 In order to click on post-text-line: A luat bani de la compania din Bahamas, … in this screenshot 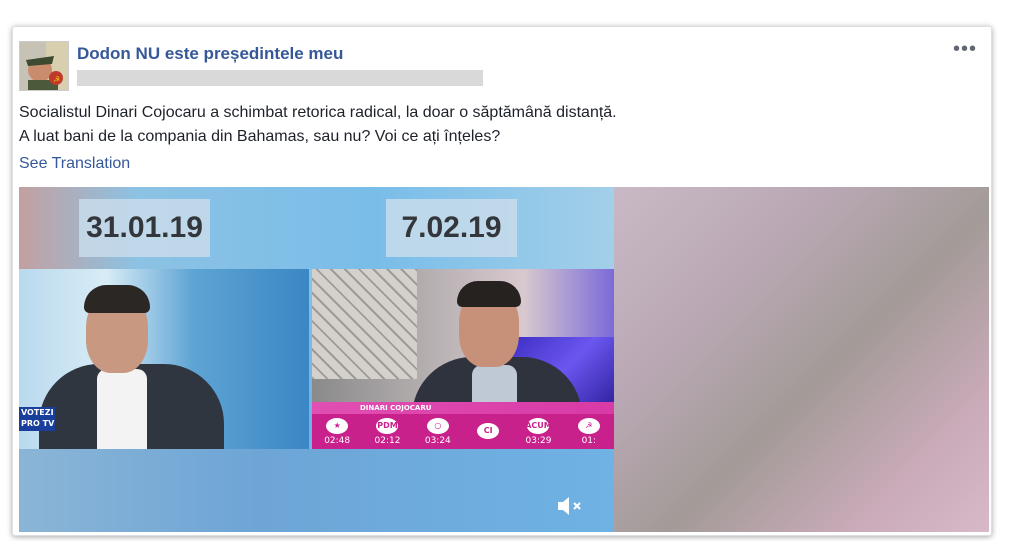, I will do `click(260, 136)`.